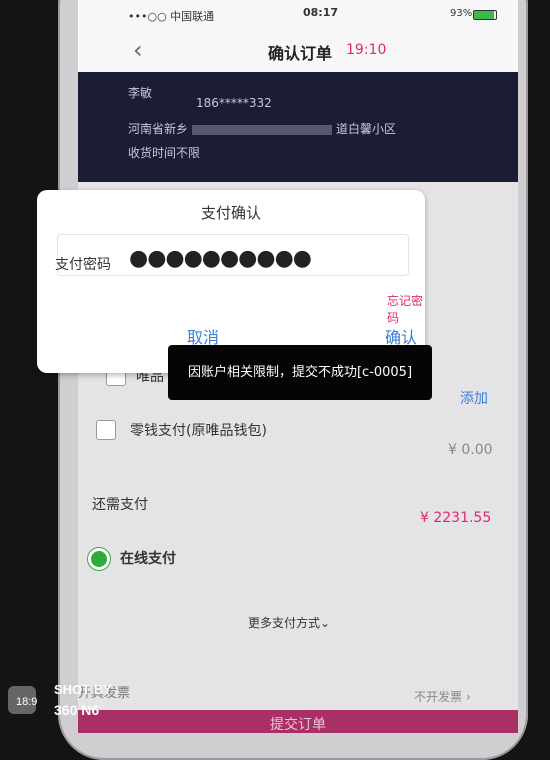 This screenshot has width=550, height=760. I want to click on carrier-label: •••○○ 中国联通, so click(171, 16).